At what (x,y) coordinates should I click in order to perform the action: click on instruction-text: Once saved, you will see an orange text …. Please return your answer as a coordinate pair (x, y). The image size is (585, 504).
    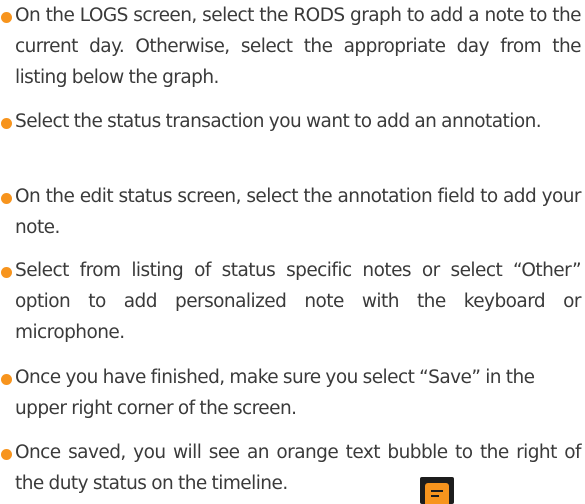
    Looking at the image, I should click on (298, 468).